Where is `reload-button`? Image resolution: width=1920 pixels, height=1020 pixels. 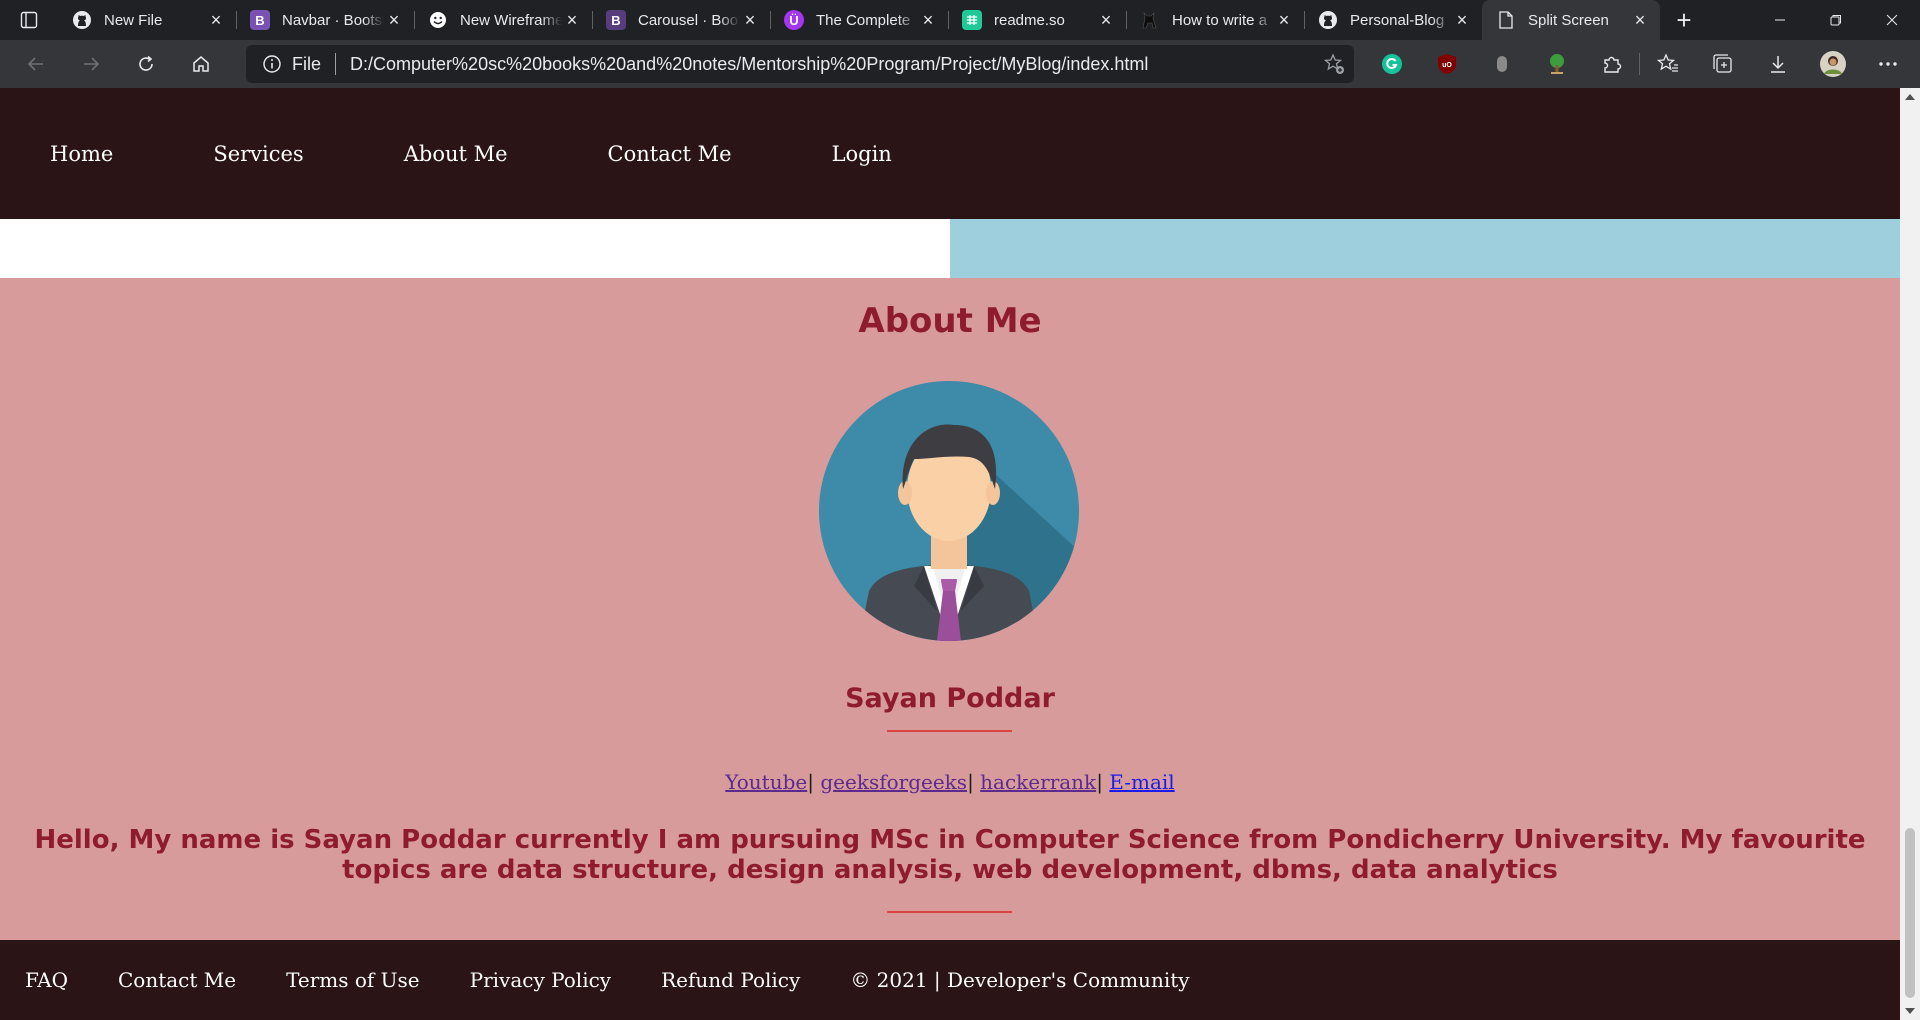 reload-button is located at coordinates (146, 64).